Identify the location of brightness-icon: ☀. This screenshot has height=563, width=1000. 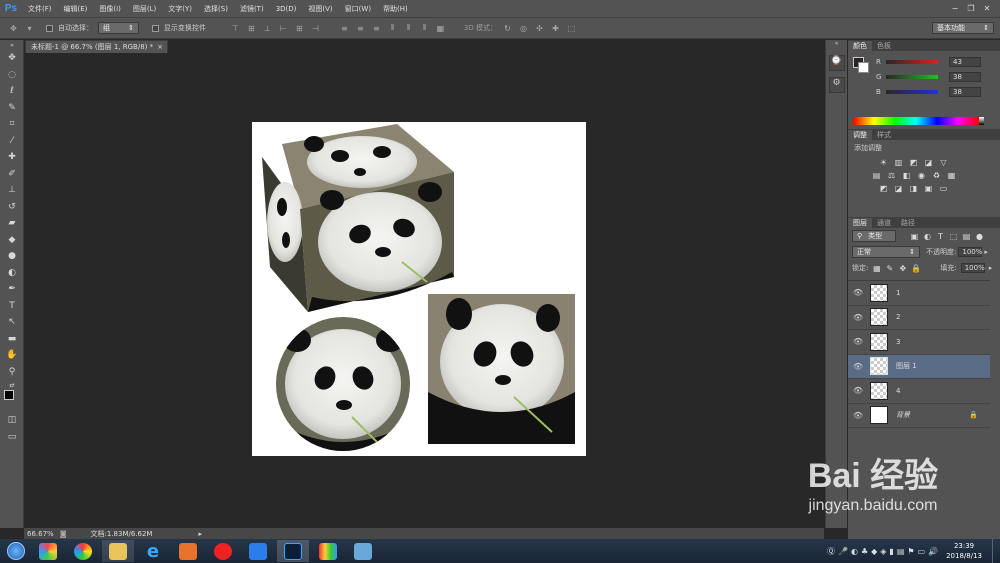
(883, 162).